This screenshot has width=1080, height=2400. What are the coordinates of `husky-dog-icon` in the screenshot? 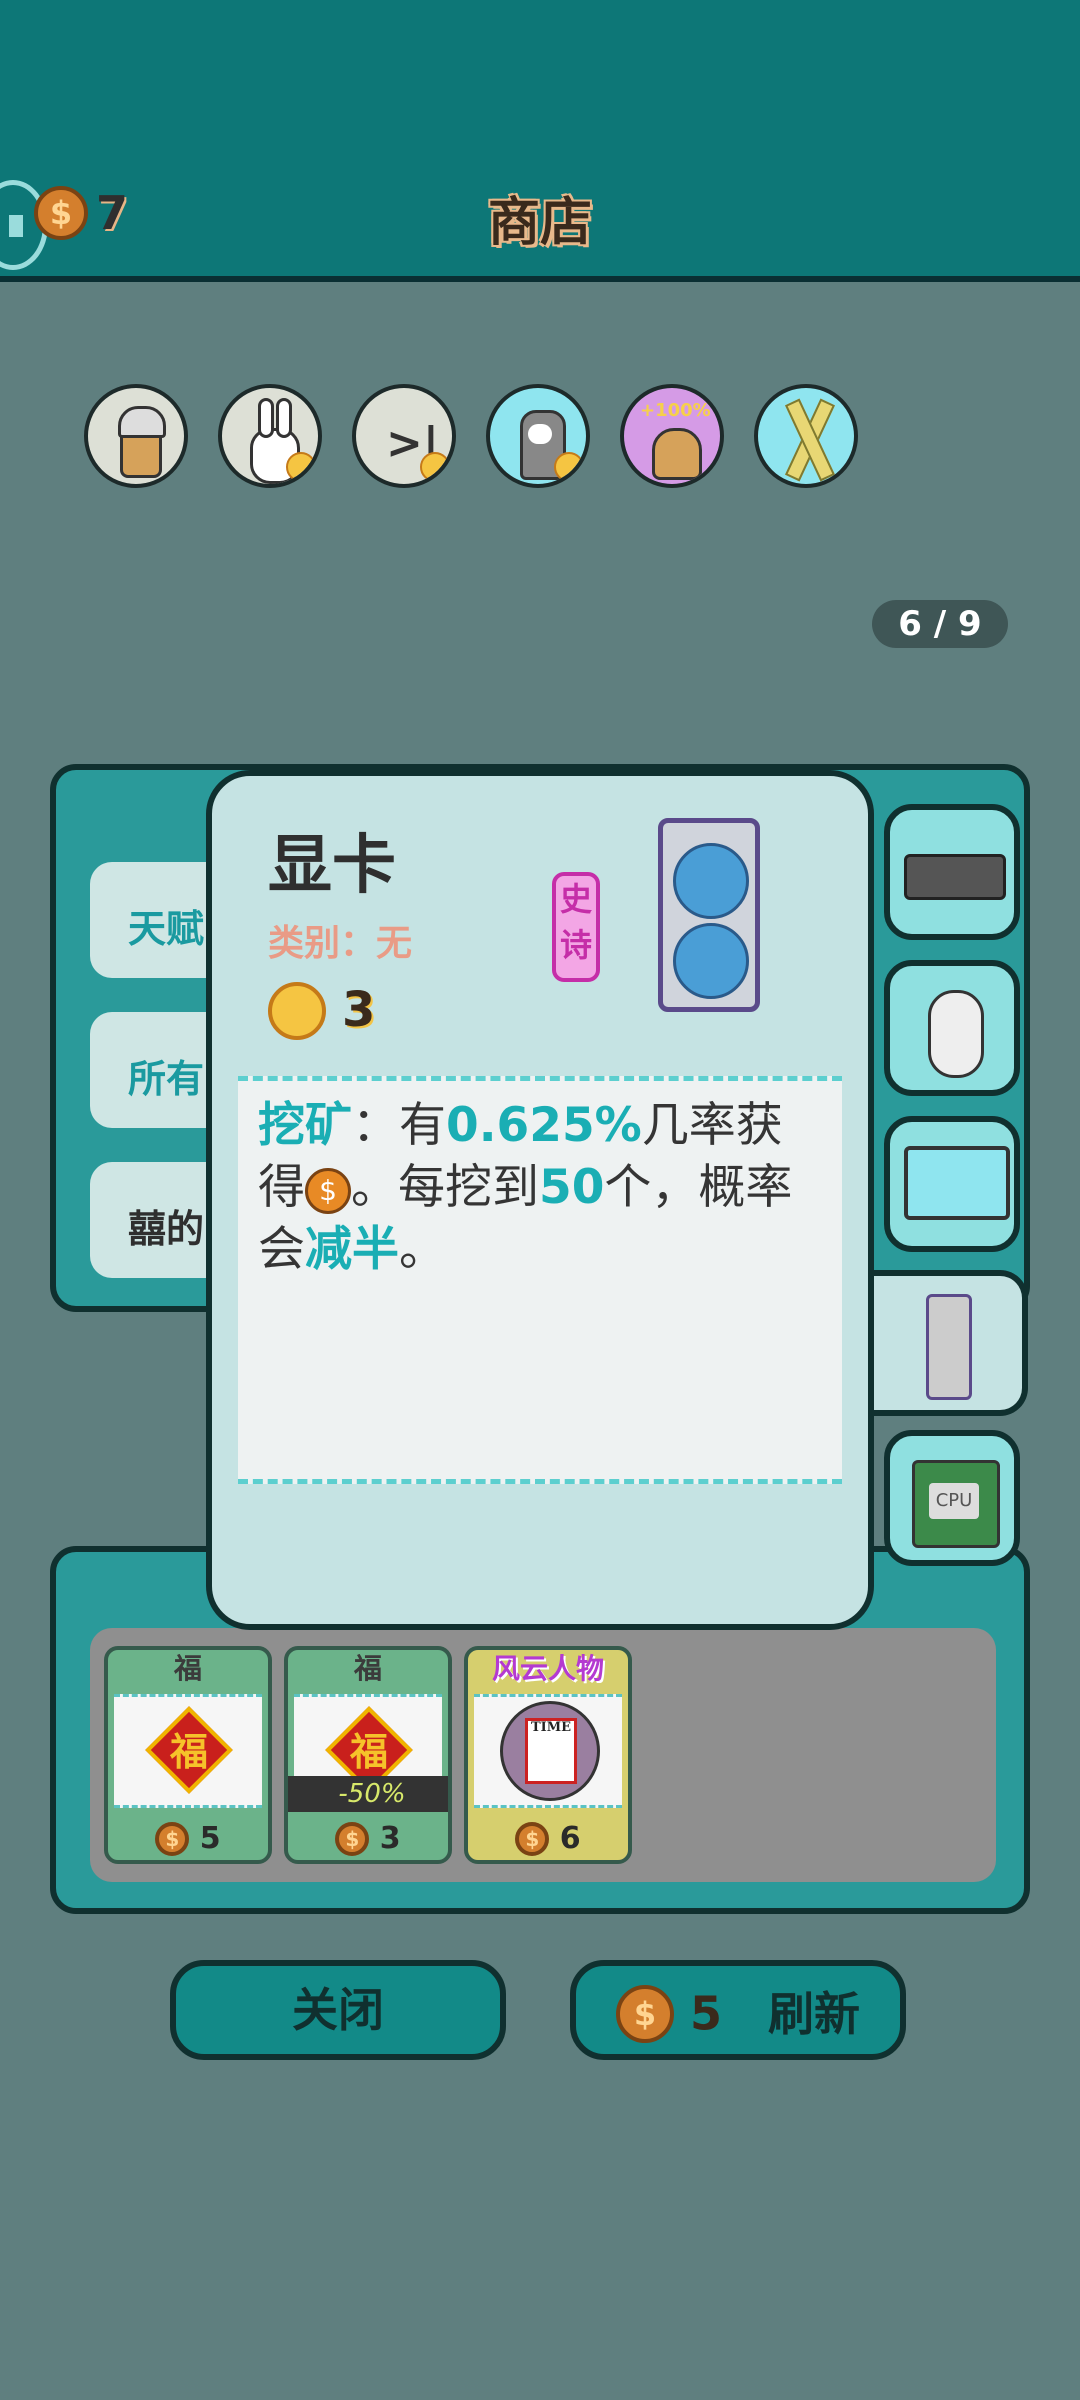 It's located at (538, 436).